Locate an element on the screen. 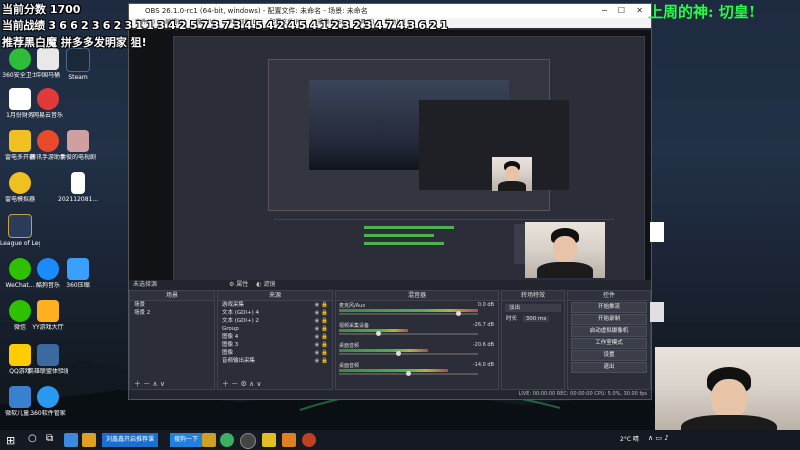  taskbar-app-orange-icon is located at coordinates (289, 440).